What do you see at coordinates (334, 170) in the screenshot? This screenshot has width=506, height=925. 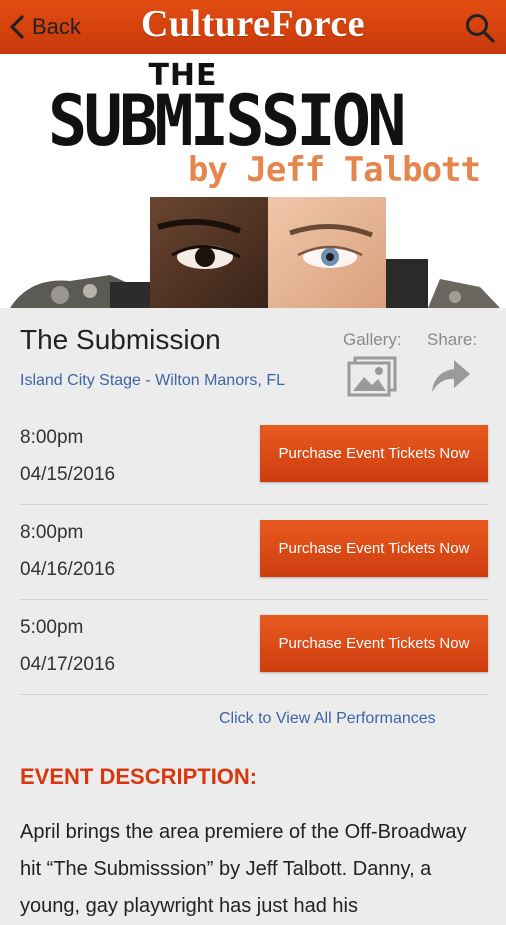 I see `poster-byline-text: by Jeff Talbott` at bounding box center [334, 170].